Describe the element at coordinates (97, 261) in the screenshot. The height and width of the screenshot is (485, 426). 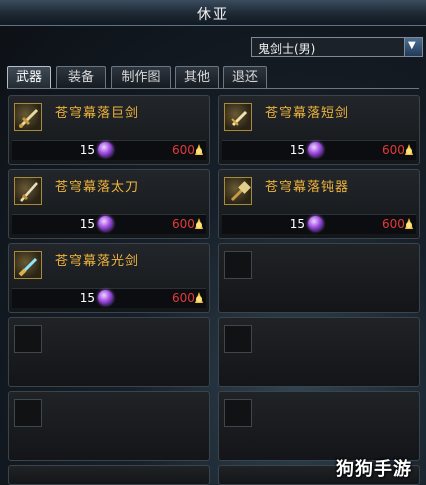
I see `item-name: 苍穹幕落光剑` at that location.